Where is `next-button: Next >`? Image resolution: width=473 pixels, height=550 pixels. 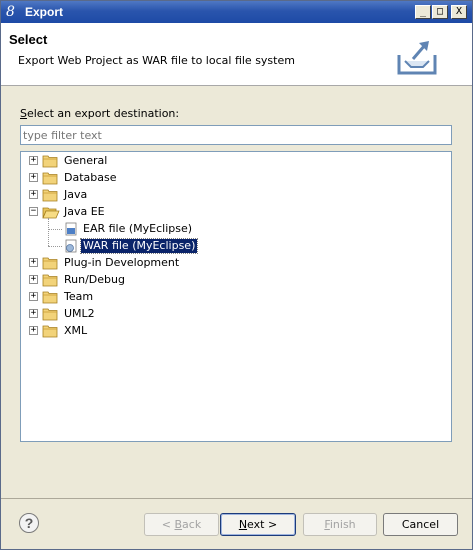
next-button: Next > is located at coordinates (258, 524).